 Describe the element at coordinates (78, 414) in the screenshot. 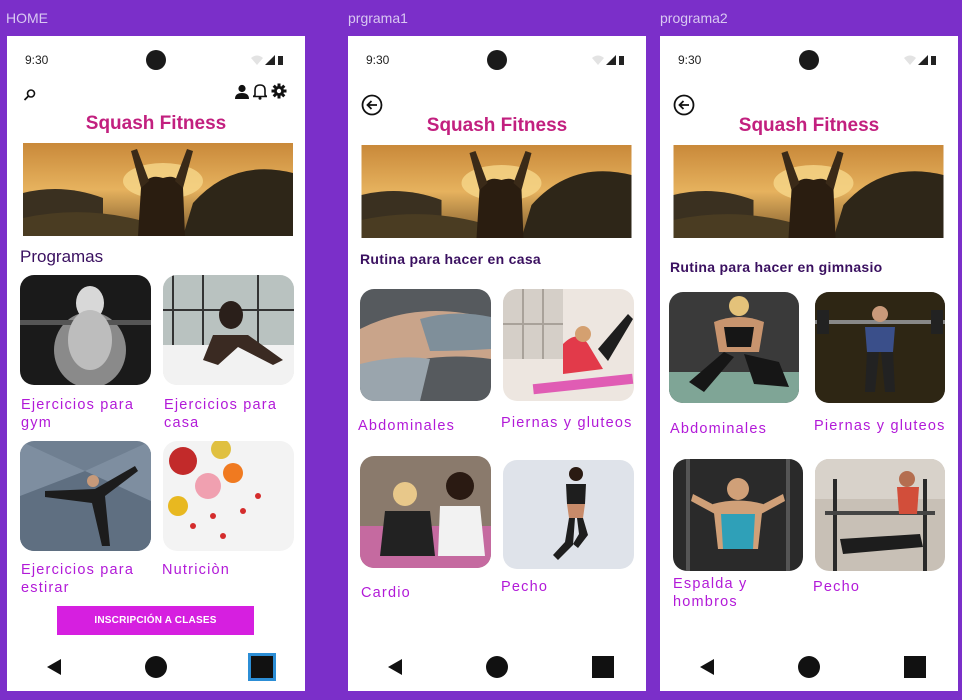

I see `program-card-gym-label: Ejercicios para gym` at that location.